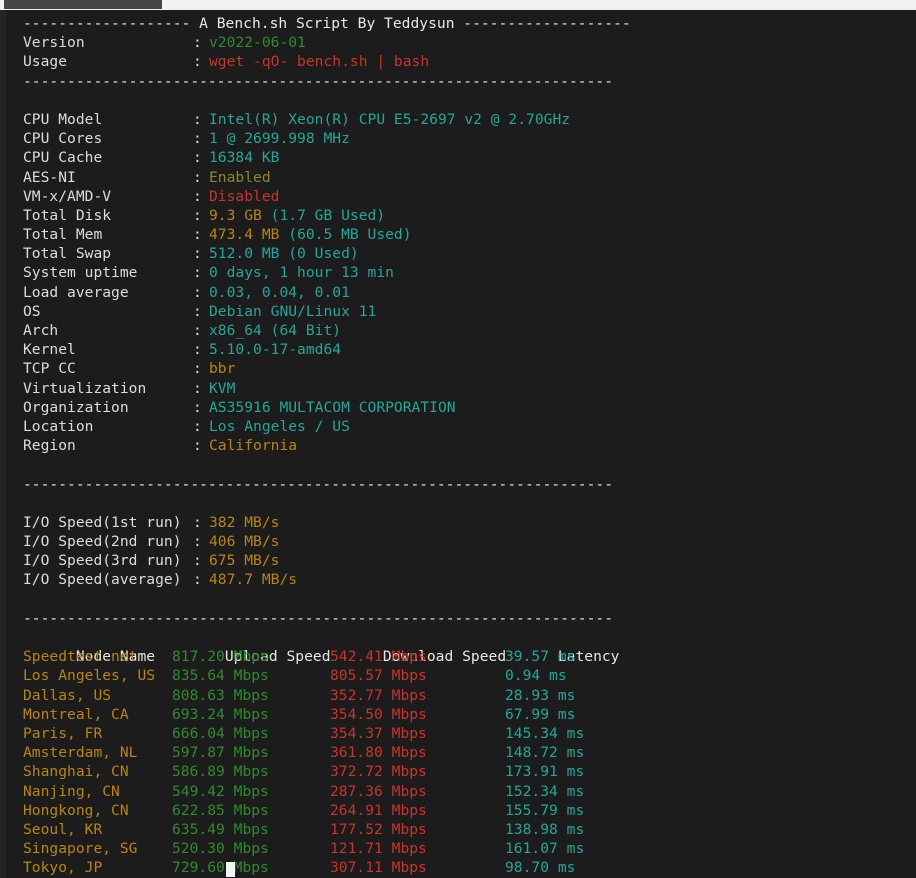 This screenshot has height=878, width=916. What do you see at coordinates (345, 235) in the screenshot?
I see `system-info-value-secondary: (60.5 MB Used)` at bounding box center [345, 235].